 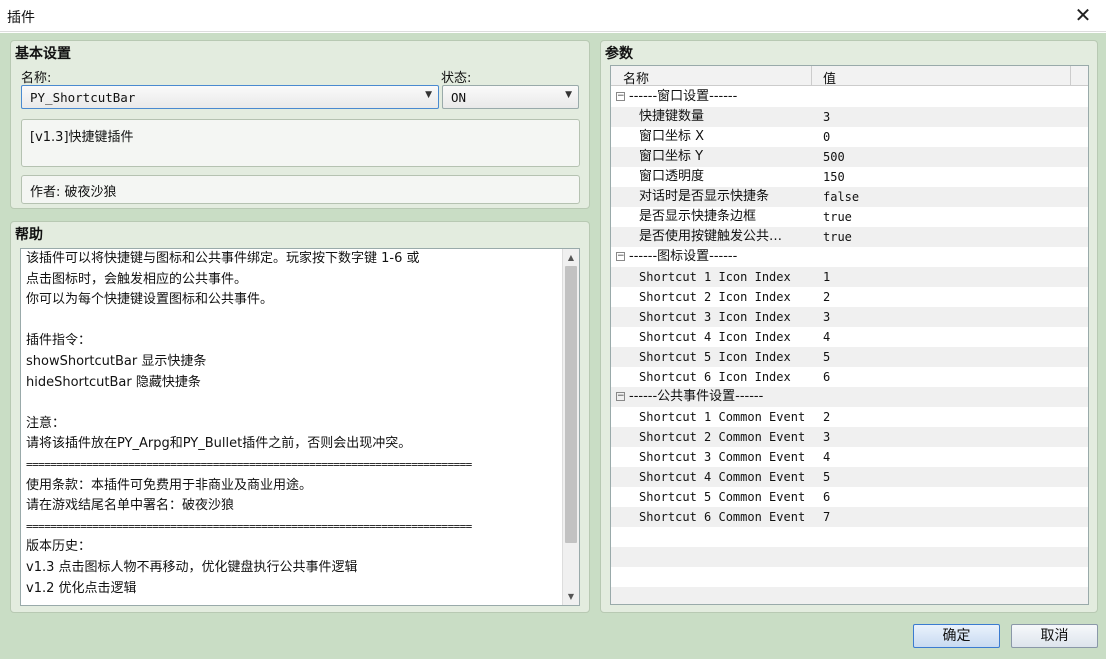 I want to click on param-row: 是否显示快捷条边框 true, so click(x=849, y=217).